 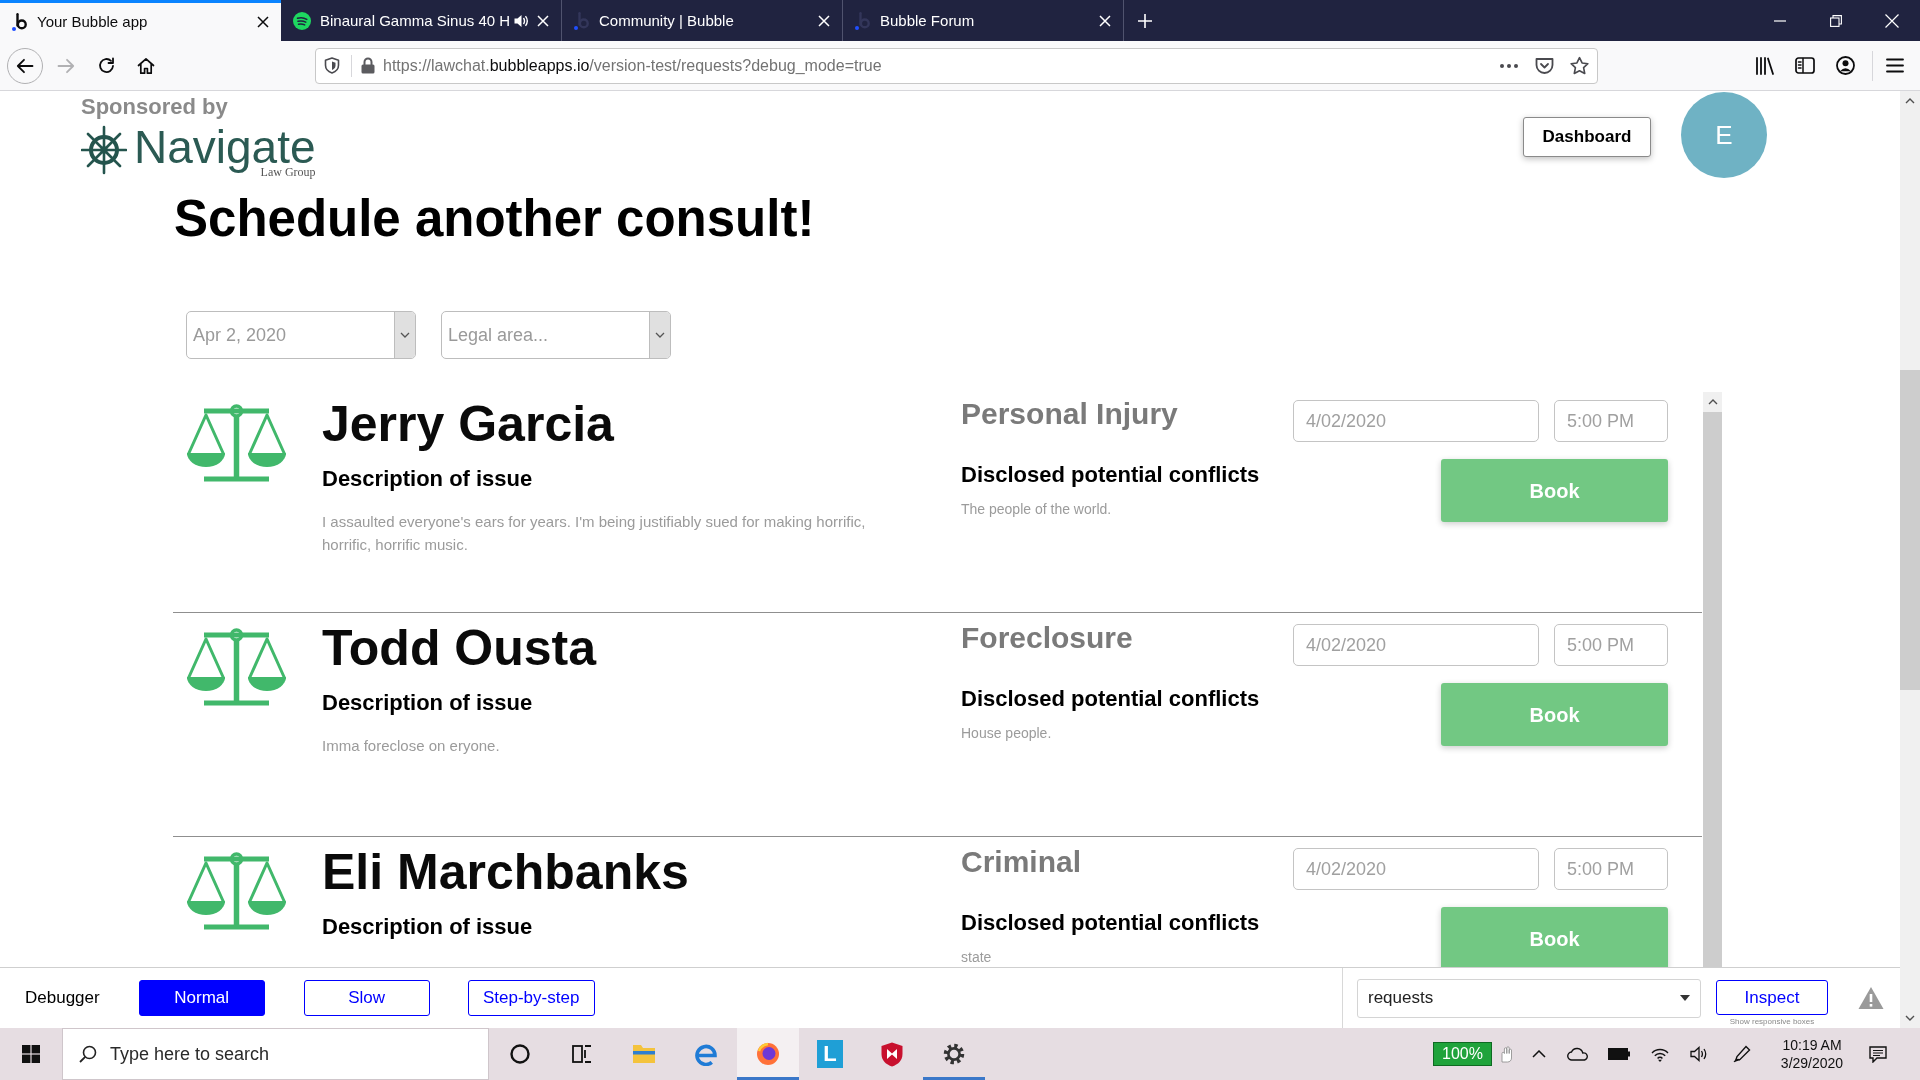 I want to click on ship-wheel-icon, so click(x=104, y=150).